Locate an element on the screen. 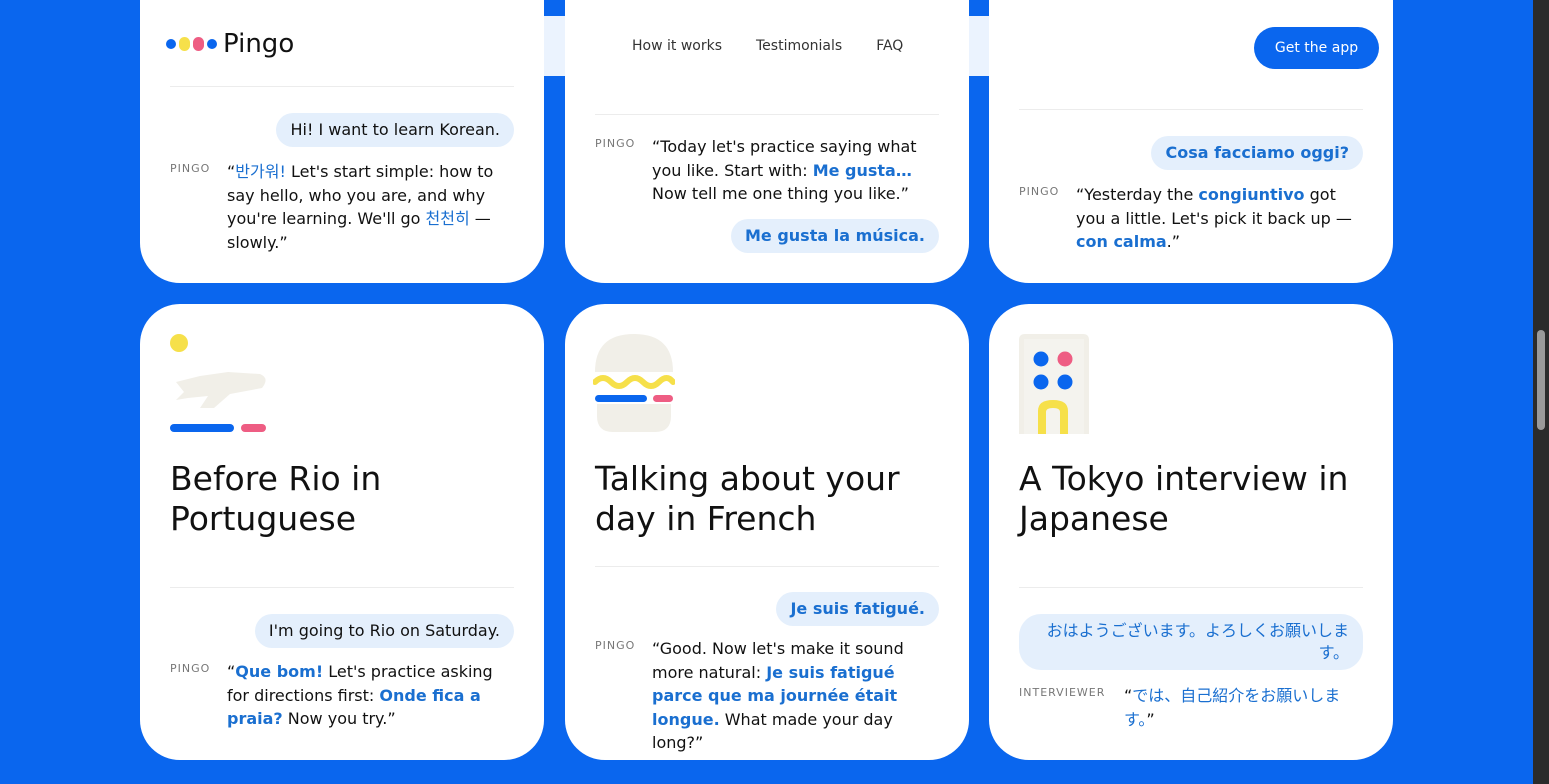  page-scrollbar is located at coordinates (1541, 392).